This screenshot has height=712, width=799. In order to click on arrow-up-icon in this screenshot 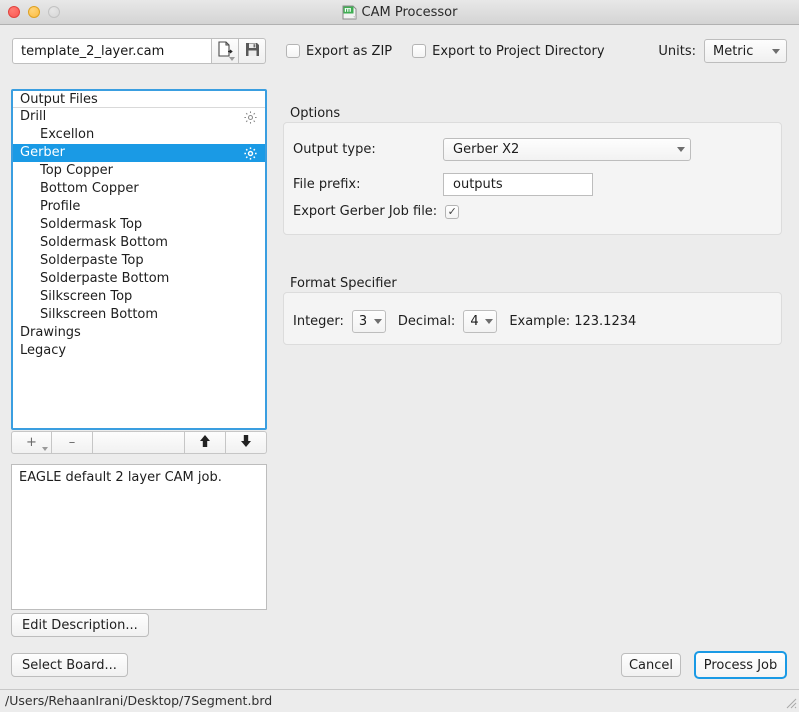, I will do `click(205, 443)`.